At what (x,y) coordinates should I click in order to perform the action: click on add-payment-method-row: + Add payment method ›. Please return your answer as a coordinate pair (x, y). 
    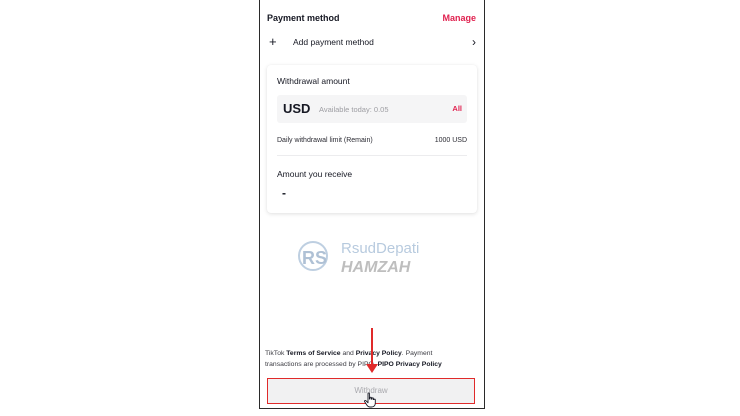
    Looking at the image, I should click on (371, 43).